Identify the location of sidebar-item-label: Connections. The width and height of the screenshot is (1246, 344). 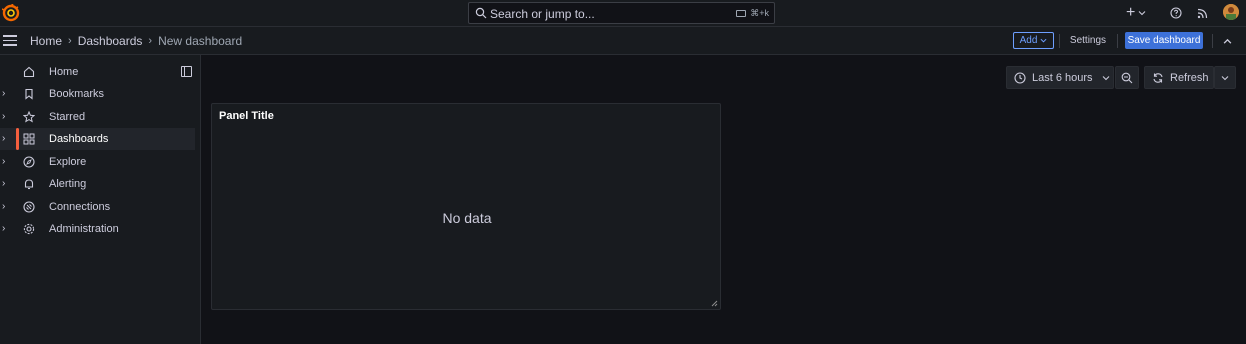
(80, 207).